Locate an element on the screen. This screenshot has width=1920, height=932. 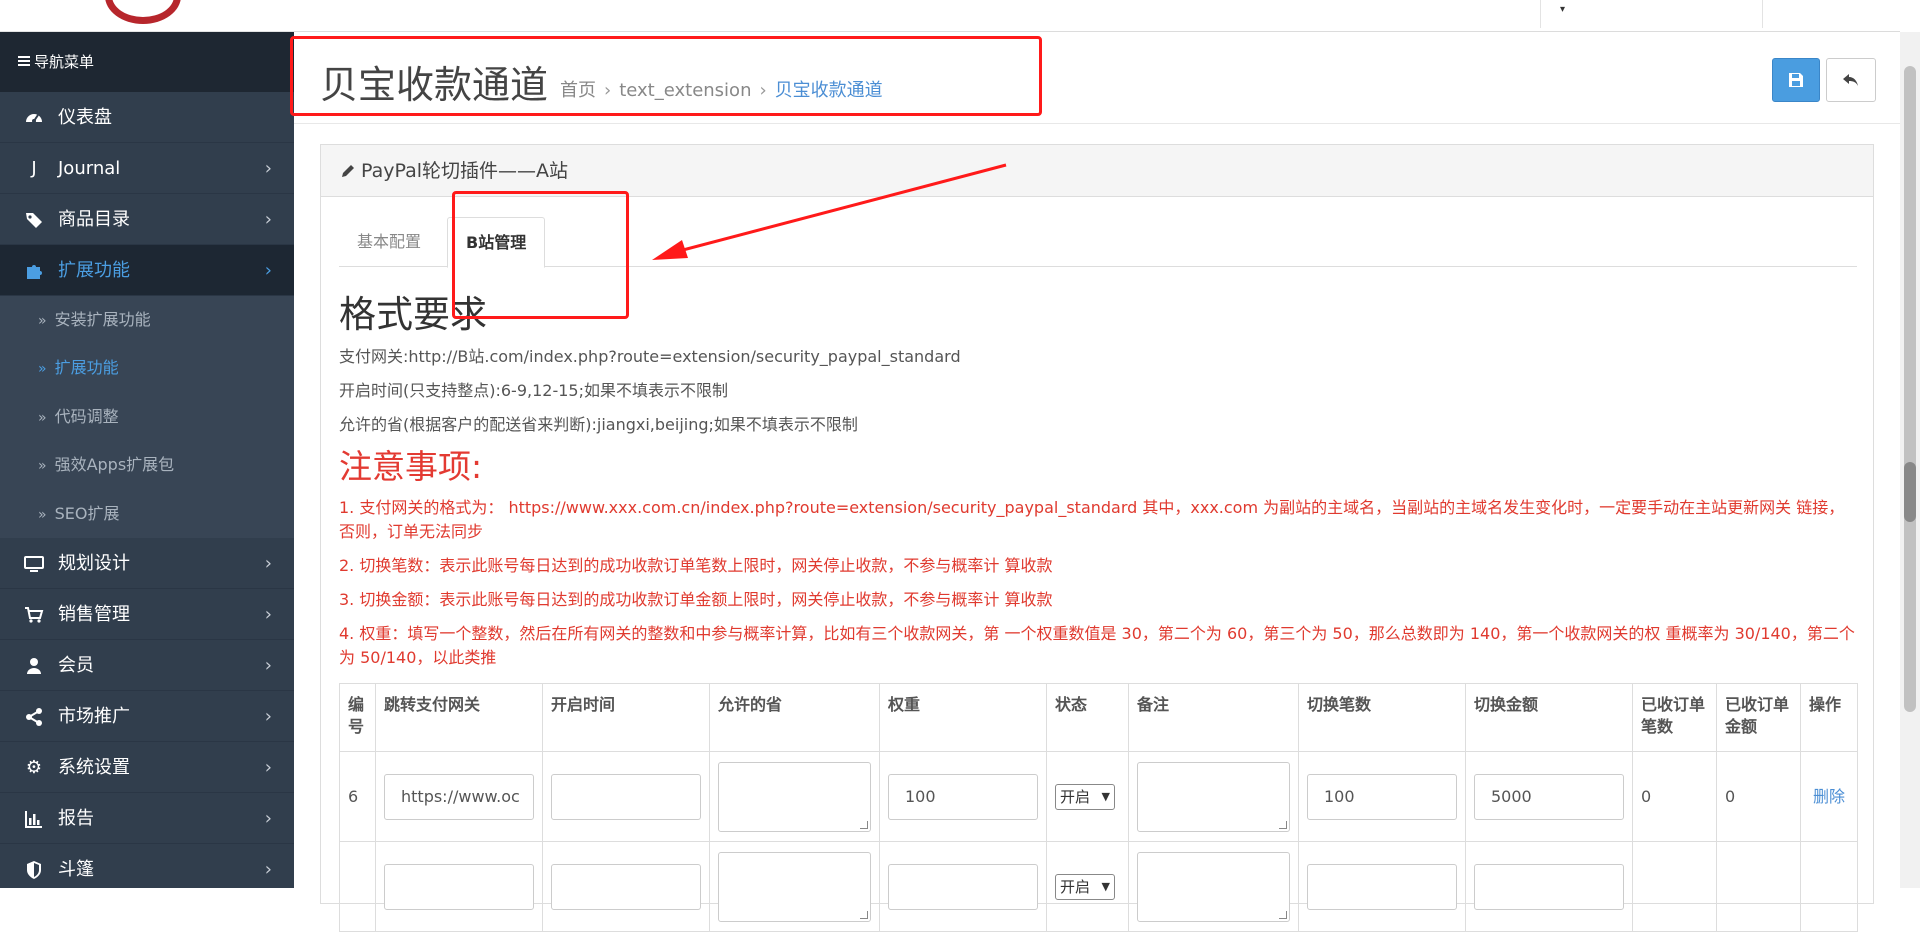
save-button is located at coordinates (1796, 80).